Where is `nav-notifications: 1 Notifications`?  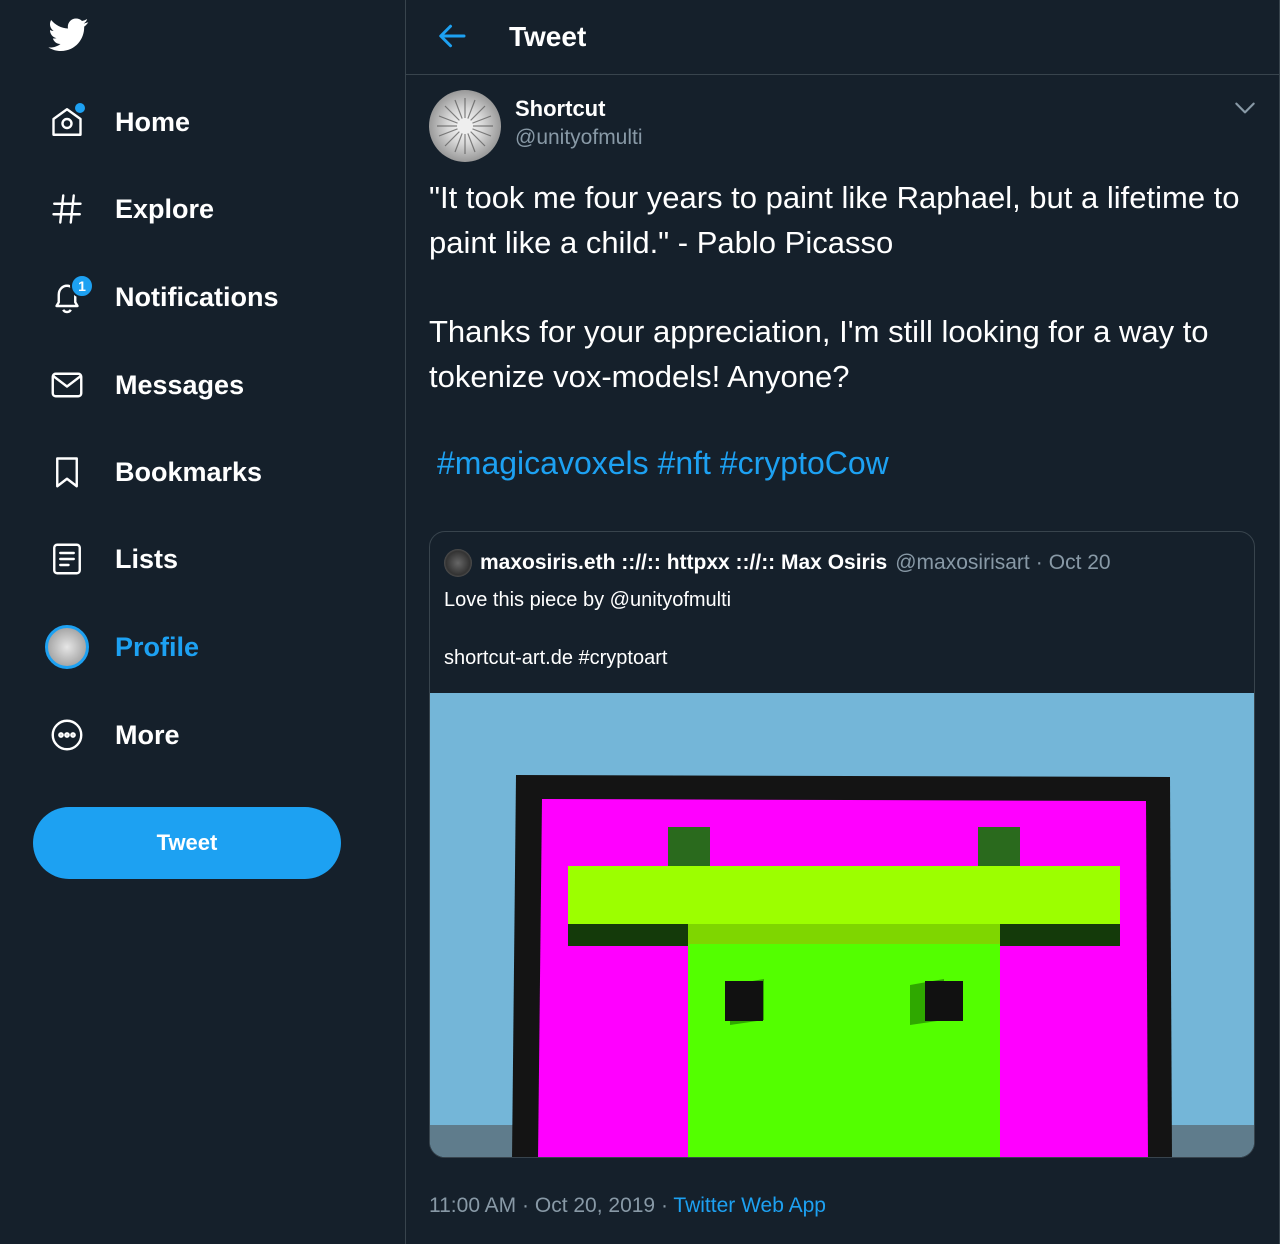
nav-notifications: 1 Notifications is located at coordinates (169, 297).